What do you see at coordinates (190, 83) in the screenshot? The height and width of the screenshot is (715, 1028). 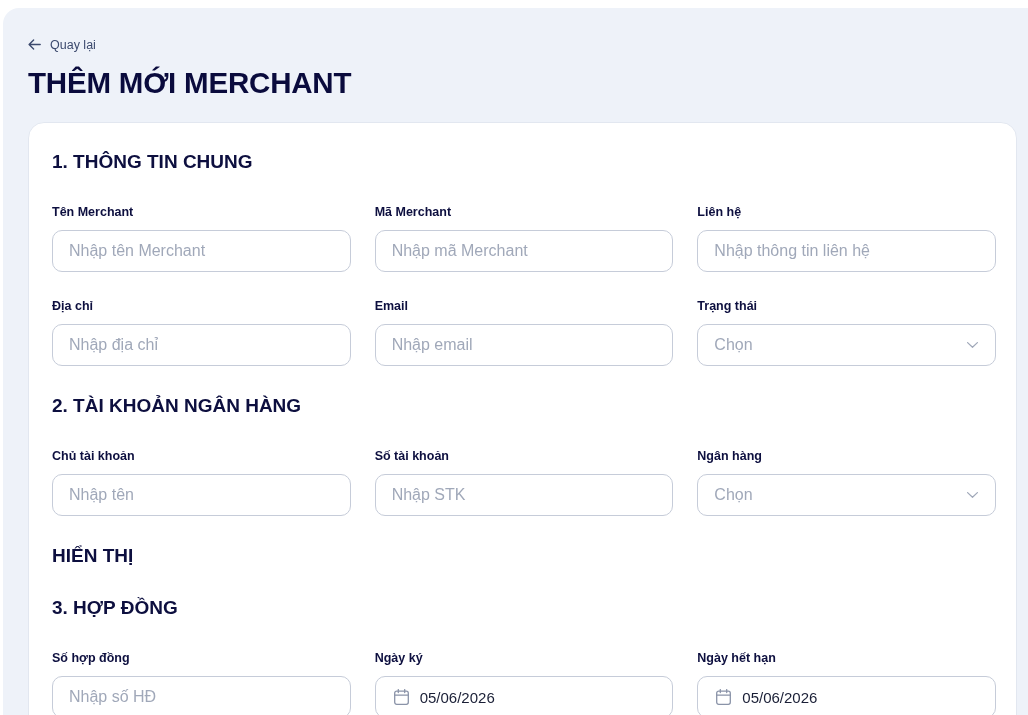 I see `page-title: THÊM MỚI MERCHANT` at bounding box center [190, 83].